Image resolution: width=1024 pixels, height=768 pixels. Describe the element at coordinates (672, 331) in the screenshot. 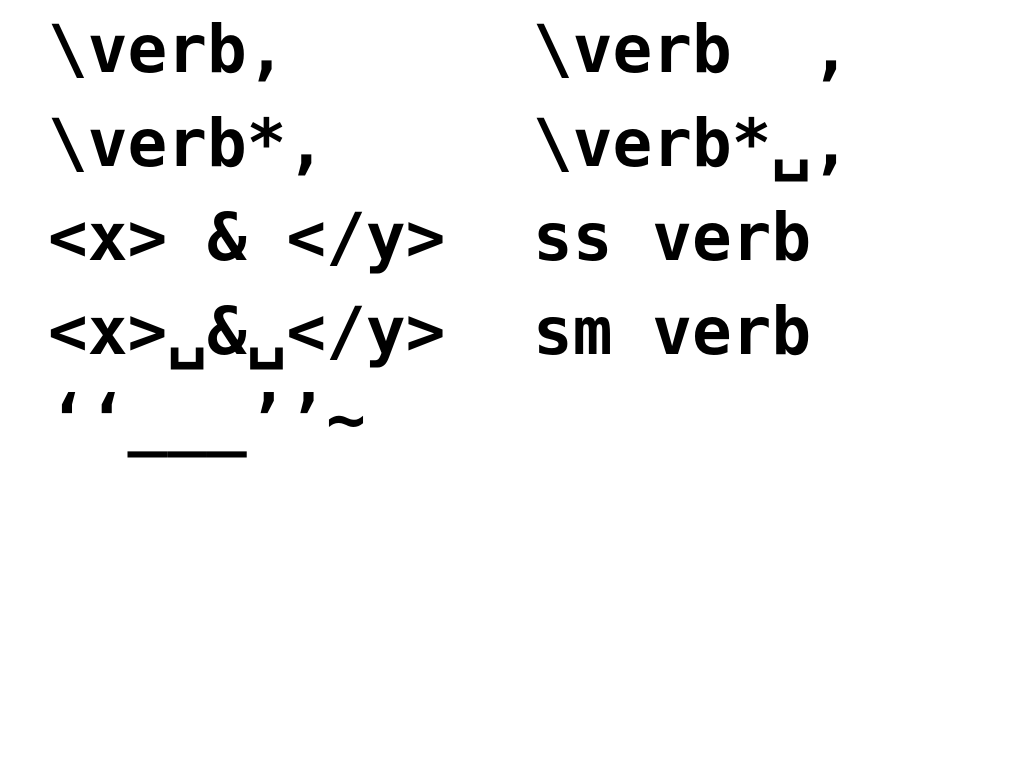

I see `right-line-4: sm verb` at that location.